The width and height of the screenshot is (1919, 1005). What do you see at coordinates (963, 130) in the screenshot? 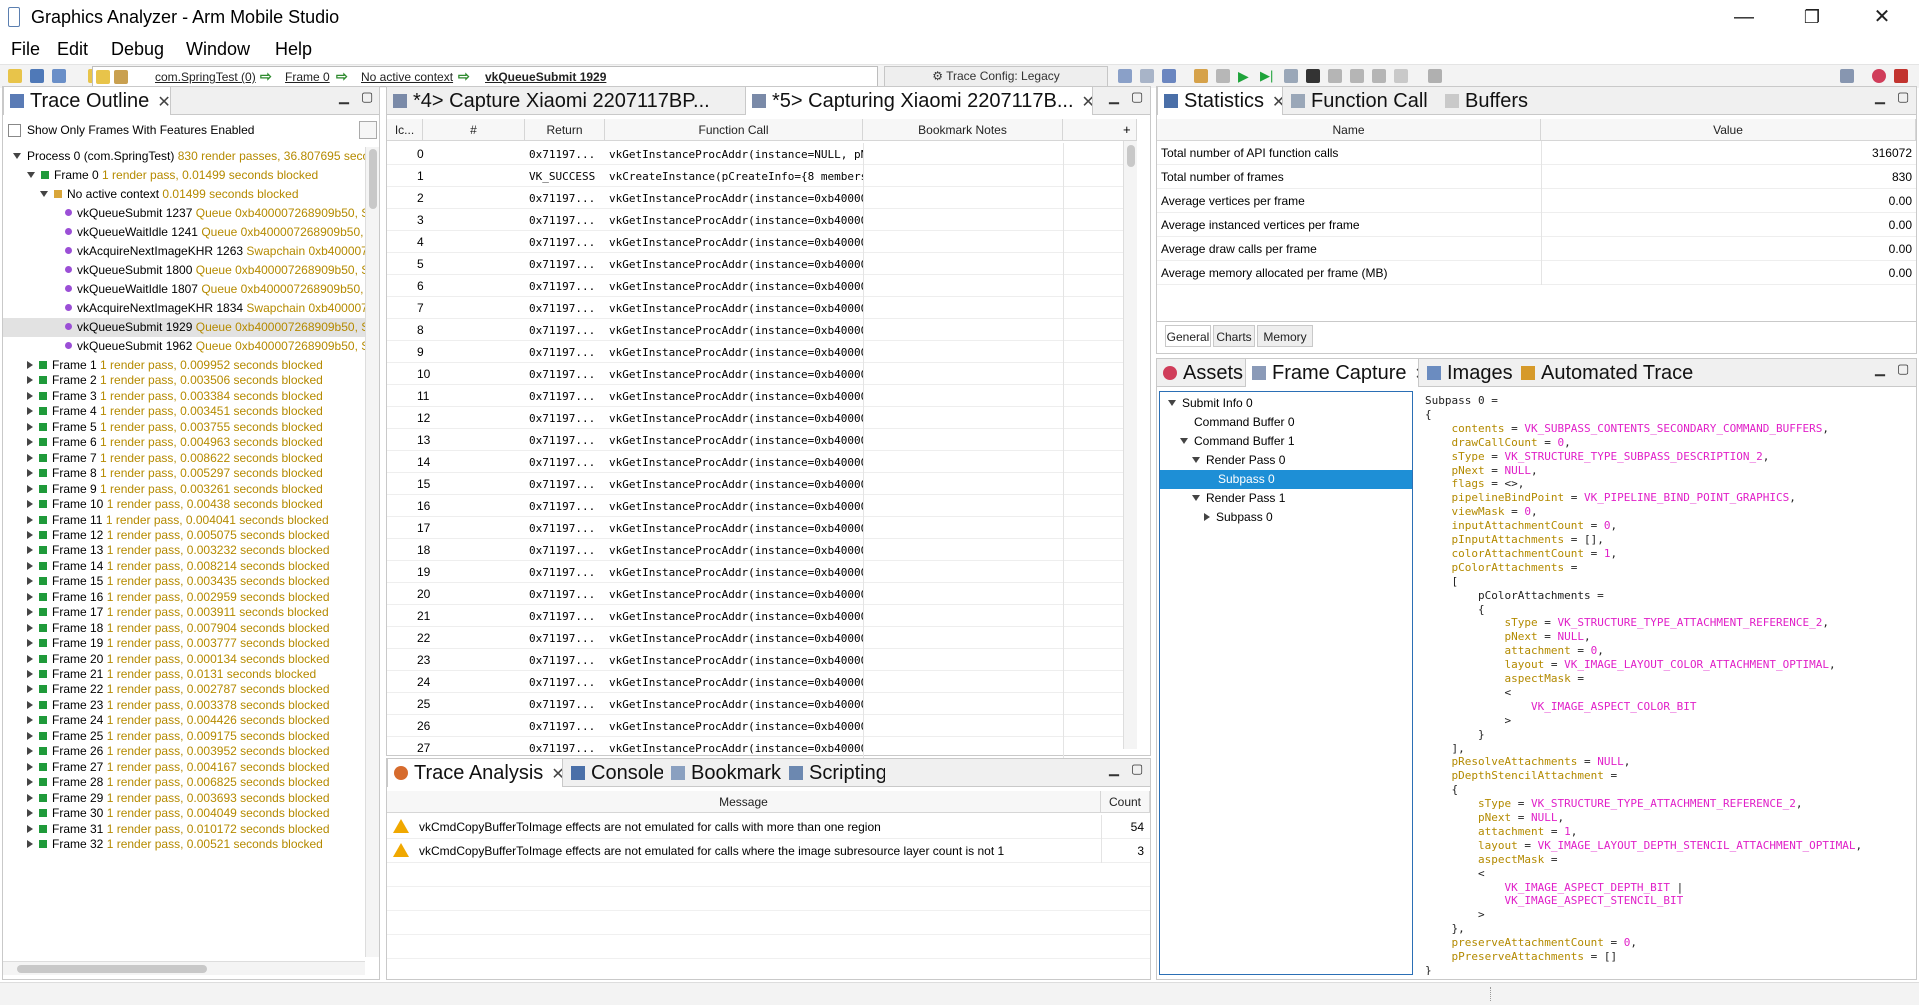
I see `col-bookmark-notes: Bookmark Notes` at bounding box center [963, 130].